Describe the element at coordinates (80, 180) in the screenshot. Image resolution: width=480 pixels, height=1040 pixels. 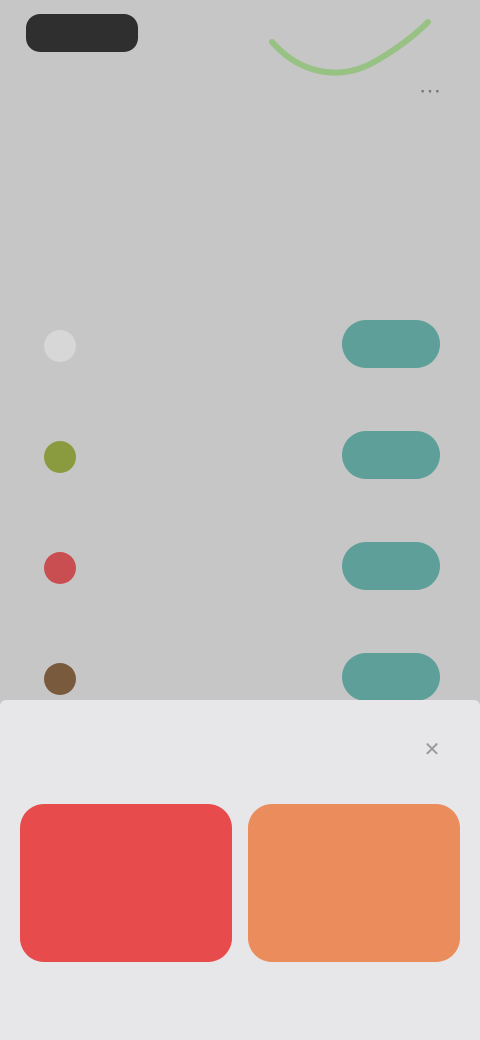
I see `tab-first` at that location.